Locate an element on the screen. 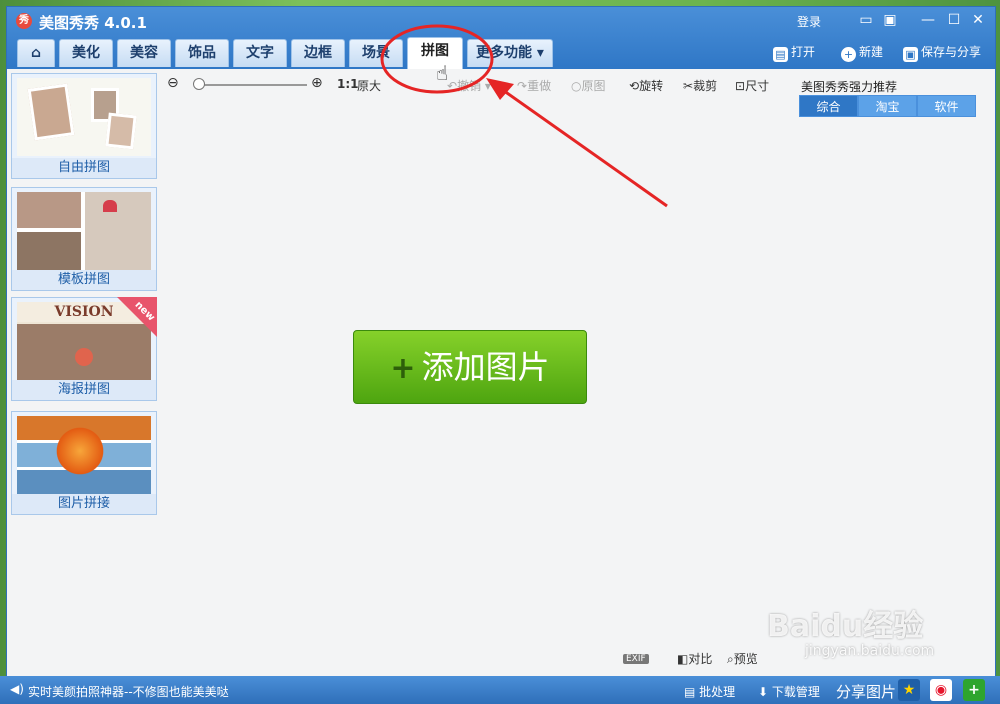 The width and height of the screenshot is (1000, 704). batch-button: ▤ 批处理 is located at coordinates (709, 691).